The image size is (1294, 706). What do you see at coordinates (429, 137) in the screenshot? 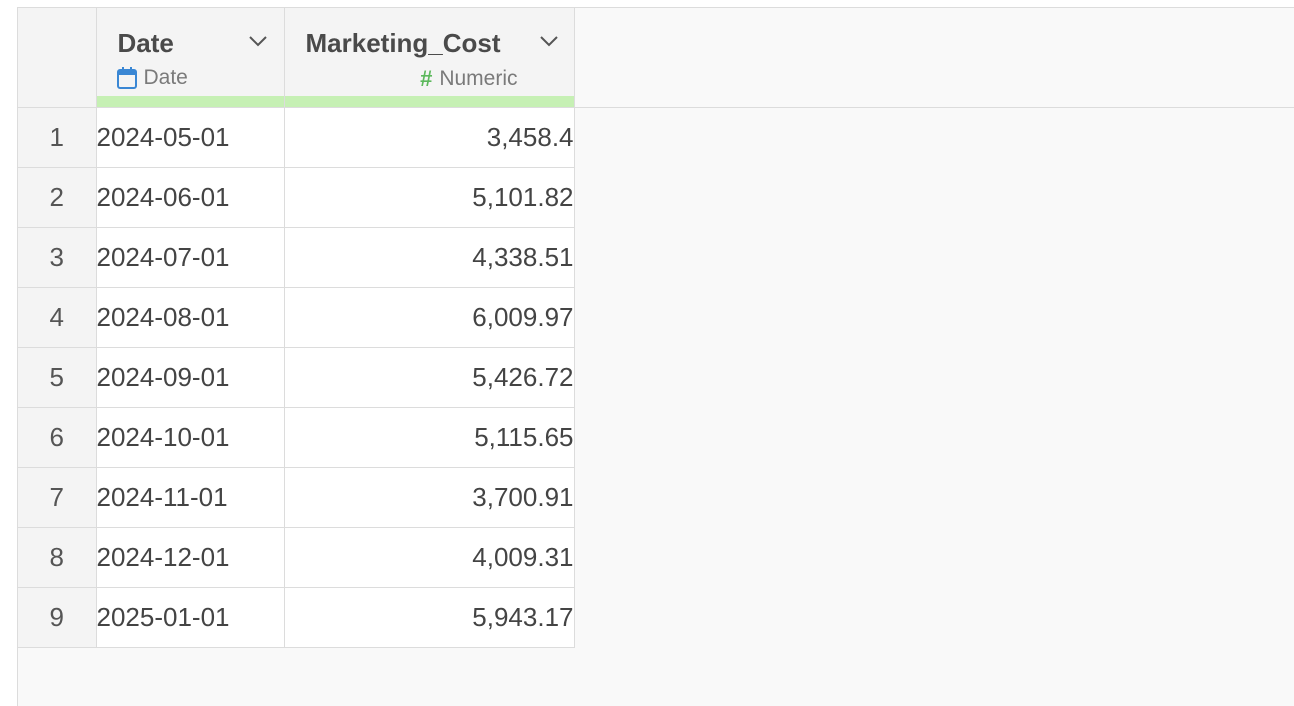
I see `marketing-cost-cell: 3,458.4` at bounding box center [429, 137].